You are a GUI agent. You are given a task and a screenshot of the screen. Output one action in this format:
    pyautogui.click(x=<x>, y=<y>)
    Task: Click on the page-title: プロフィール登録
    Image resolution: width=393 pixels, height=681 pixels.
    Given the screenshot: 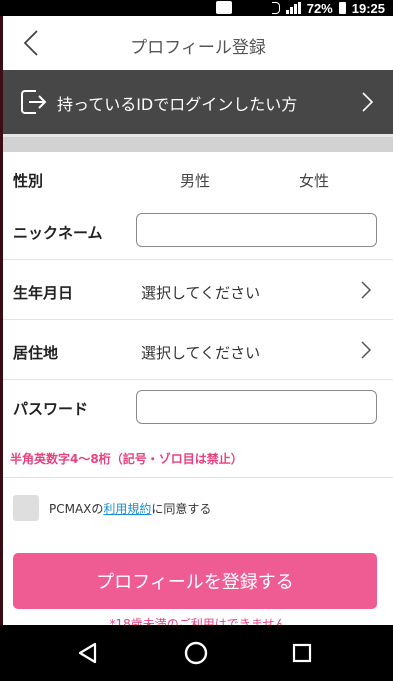 What is the action you would take?
    pyautogui.click(x=198, y=48)
    